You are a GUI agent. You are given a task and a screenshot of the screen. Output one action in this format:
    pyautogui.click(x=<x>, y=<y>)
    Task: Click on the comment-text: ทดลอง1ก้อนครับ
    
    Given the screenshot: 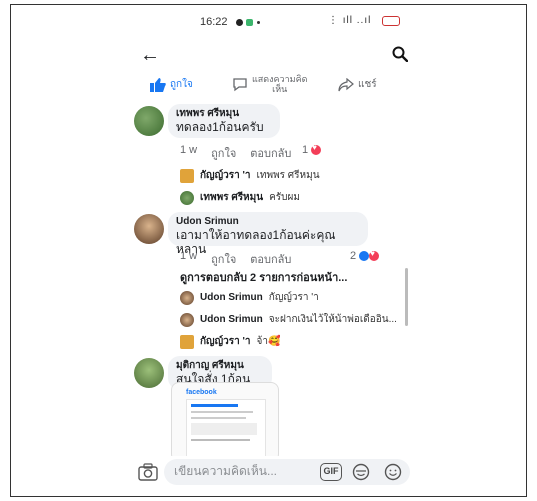 What is the action you would take?
    pyautogui.click(x=220, y=127)
    